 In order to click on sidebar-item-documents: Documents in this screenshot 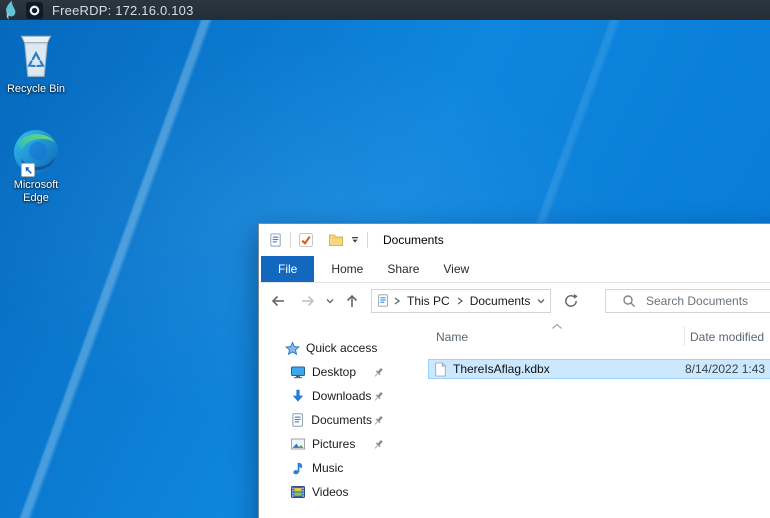, I will do `click(340, 420)`.